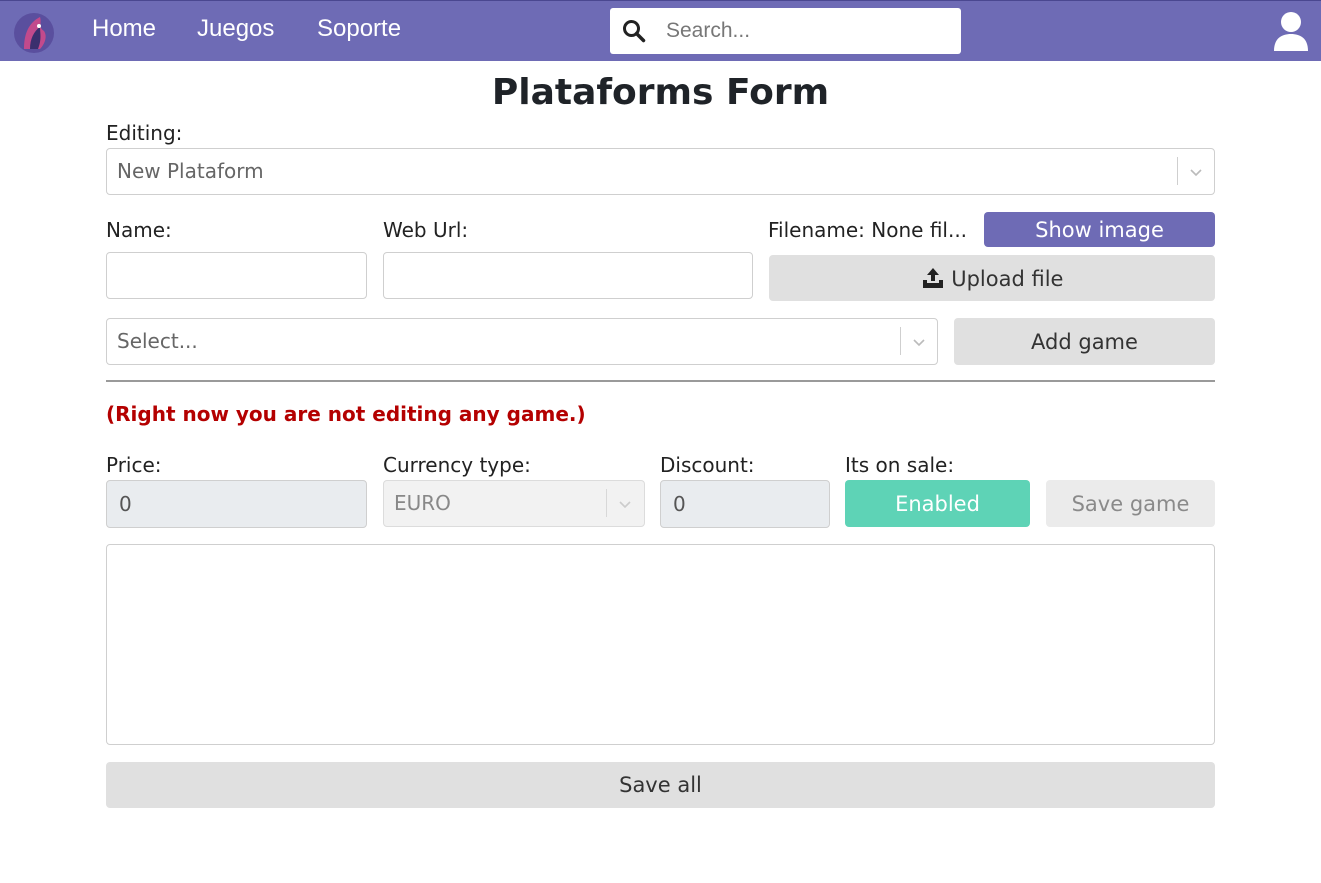  What do you see at coordinates (457, 465) in the screenshot?
I see `currency-label: Currency type:` at bounding box center [457, 465].